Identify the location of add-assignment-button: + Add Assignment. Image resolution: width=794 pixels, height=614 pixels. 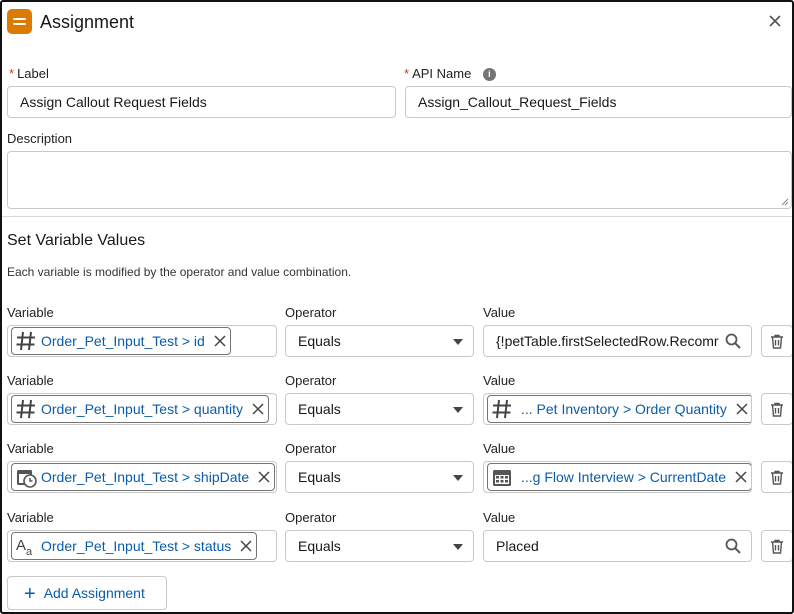
(87, 593).